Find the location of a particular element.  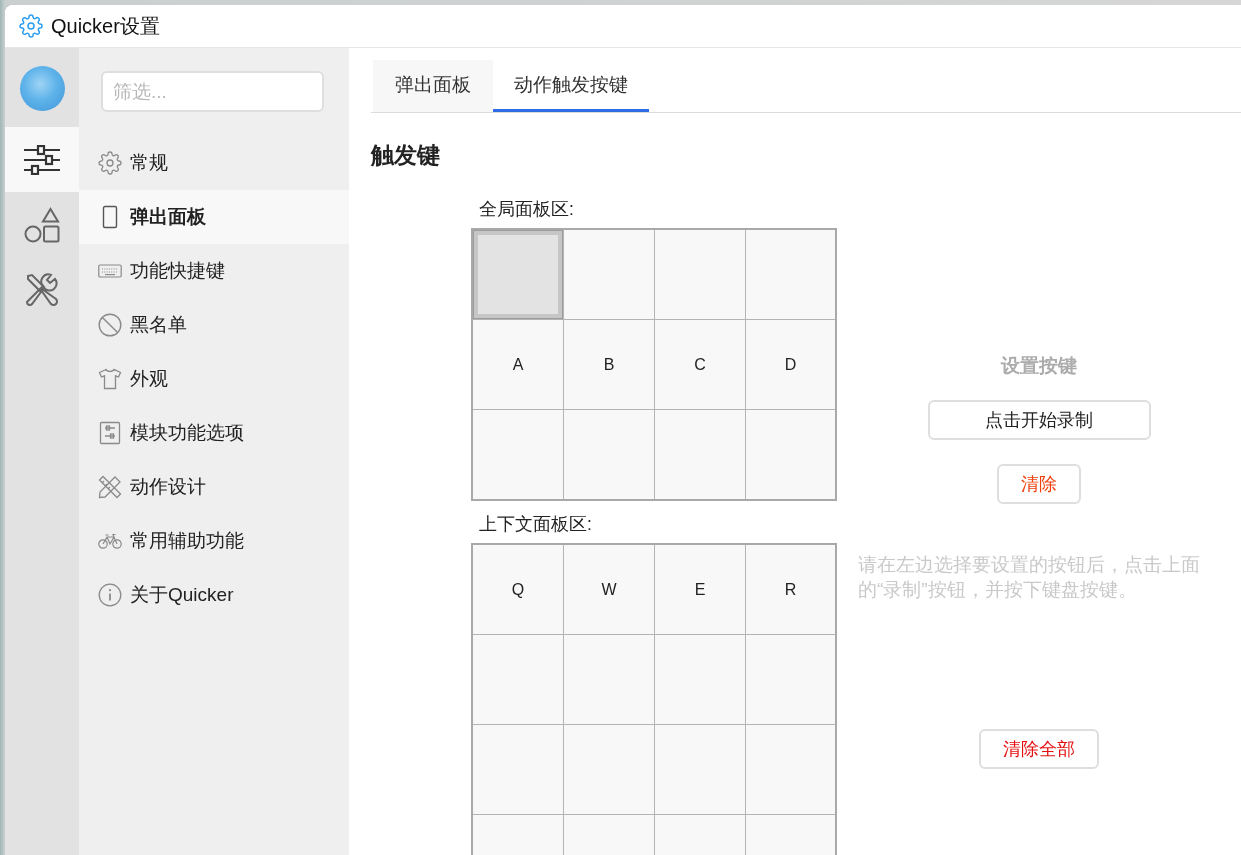

nav-item: 动作设计 is located at coordinates (214, 487).